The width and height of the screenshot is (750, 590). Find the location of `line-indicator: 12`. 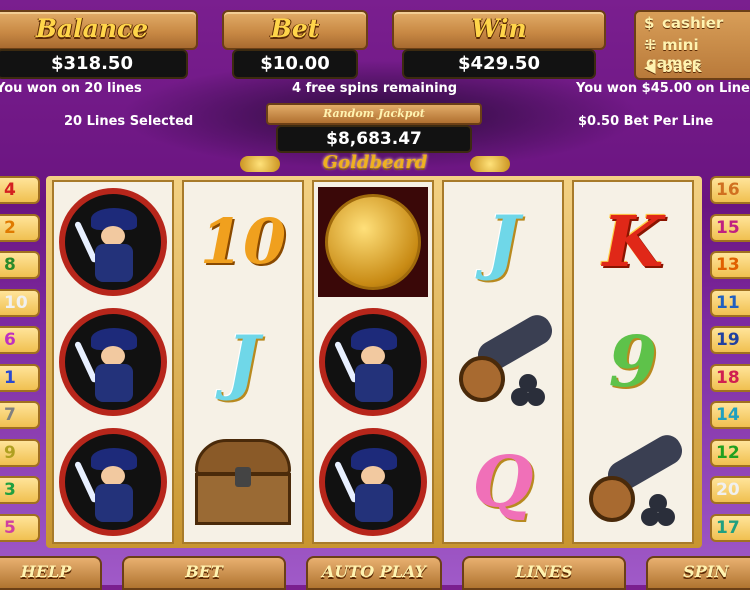

line-indicator: 12 is located at coordinates (730, 452).